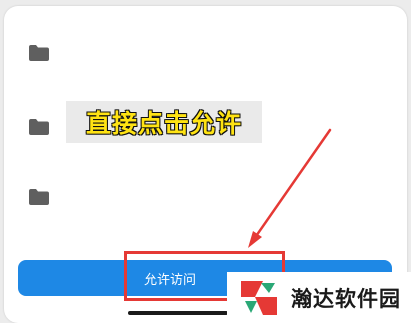 The height and width of the screenshot is (323, 411). Describe the element at coordinates (346, 298) in the screenshot. I see `watermark-text: 瀚达软件园` at that location.